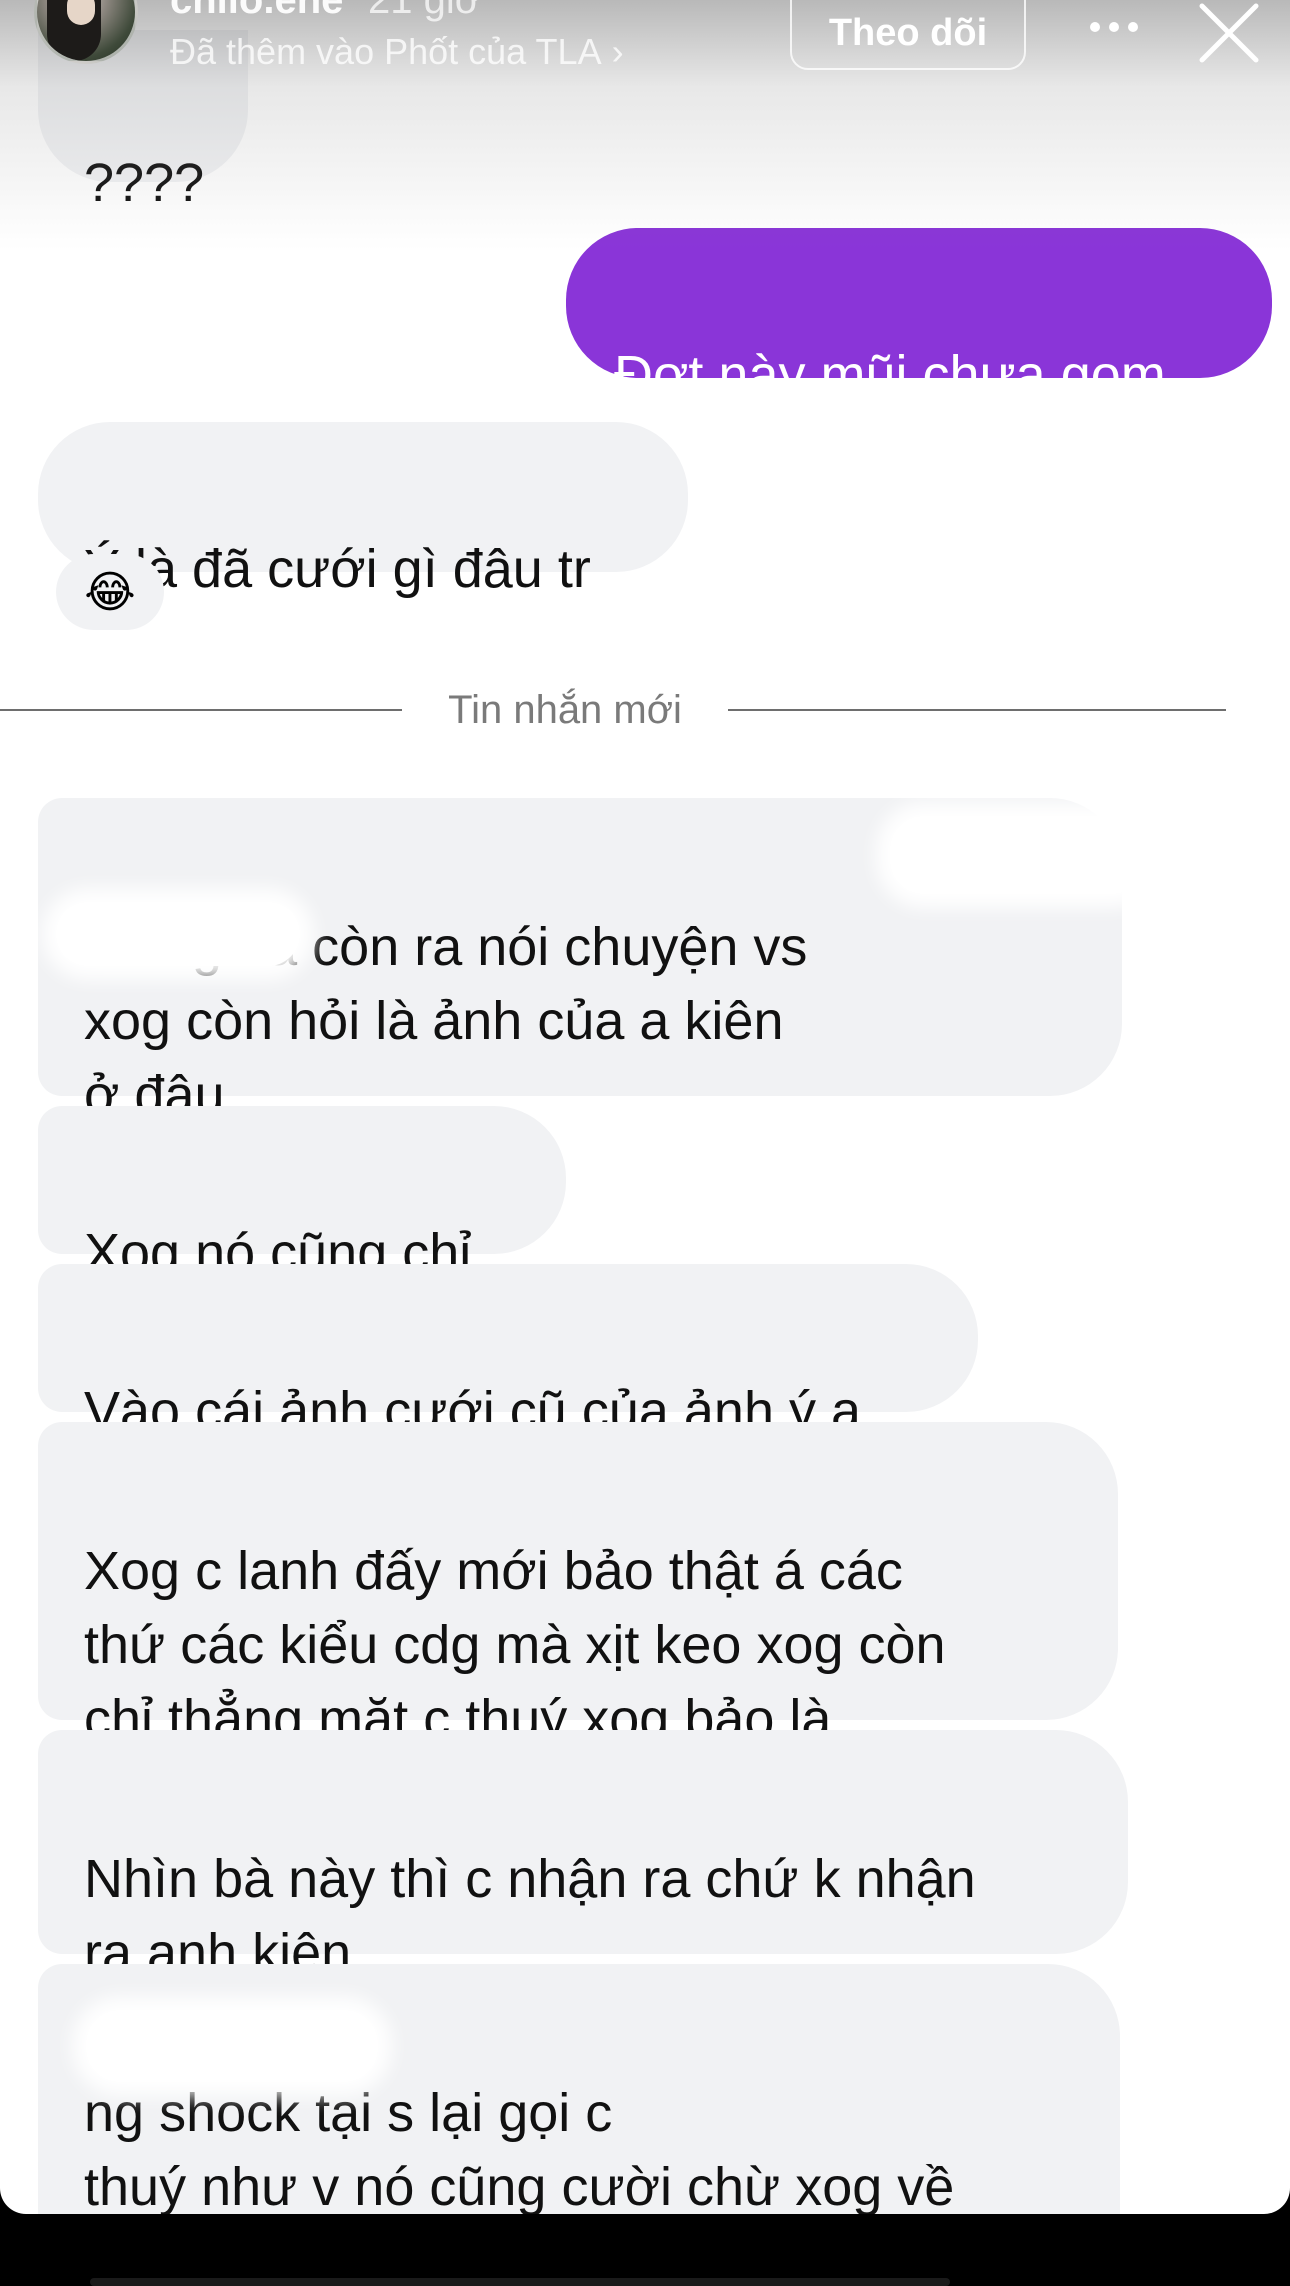  I want to click on more-options-button, so click(1114, 27).